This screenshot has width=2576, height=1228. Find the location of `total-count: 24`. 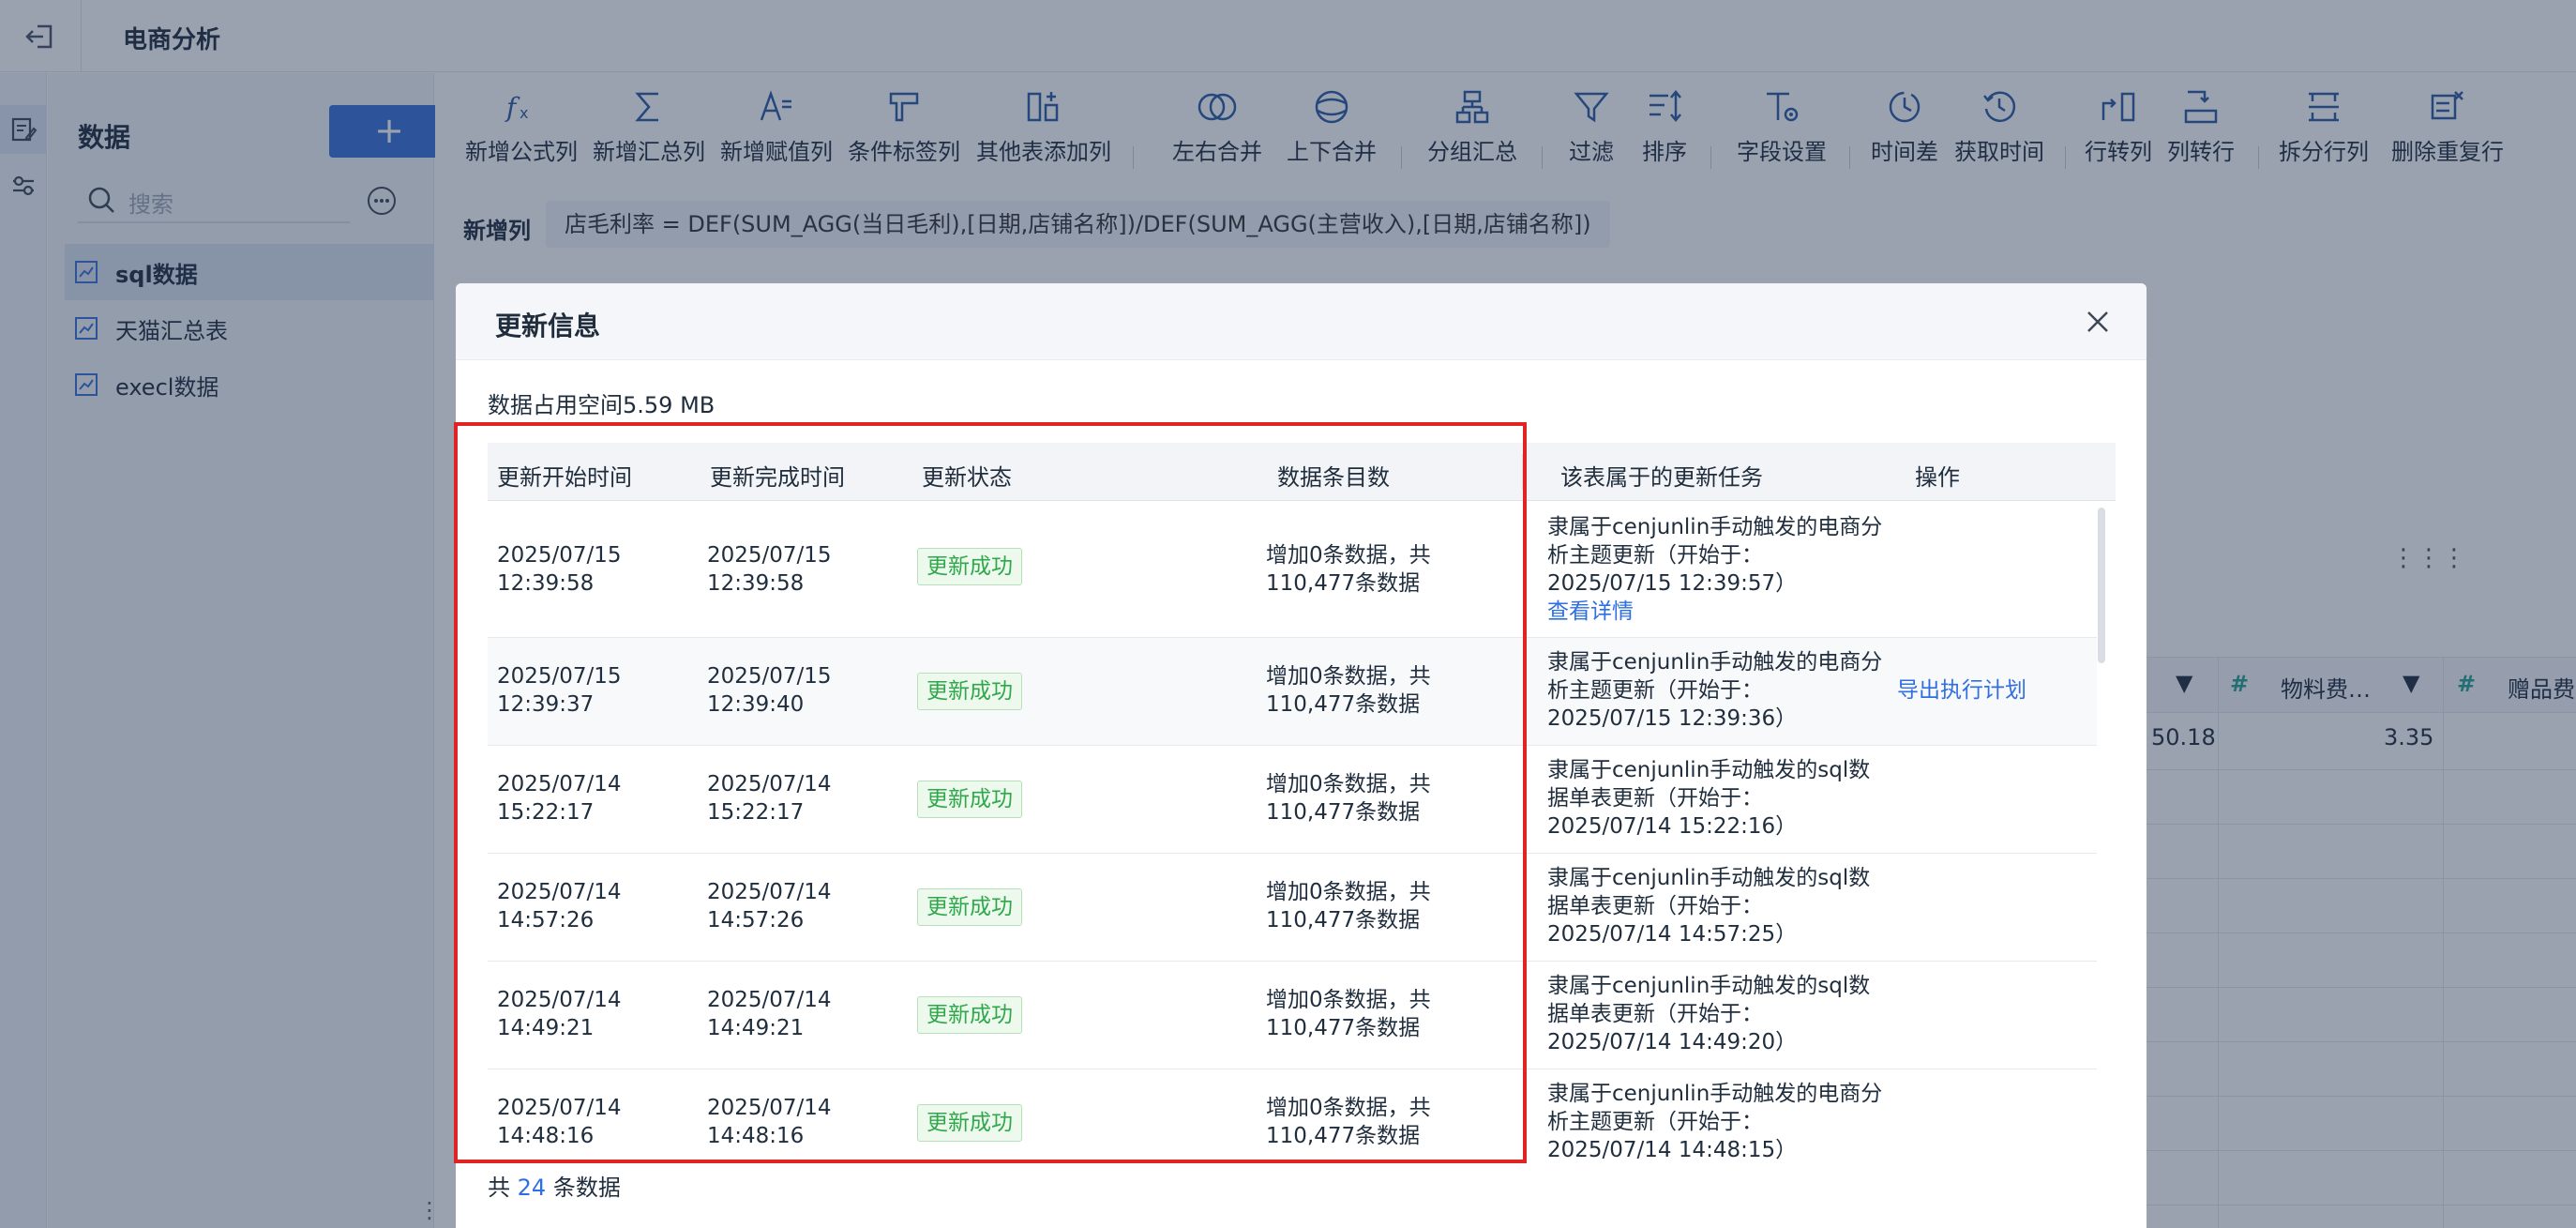

total-count: 24 is located at coordinates (532, 1188).